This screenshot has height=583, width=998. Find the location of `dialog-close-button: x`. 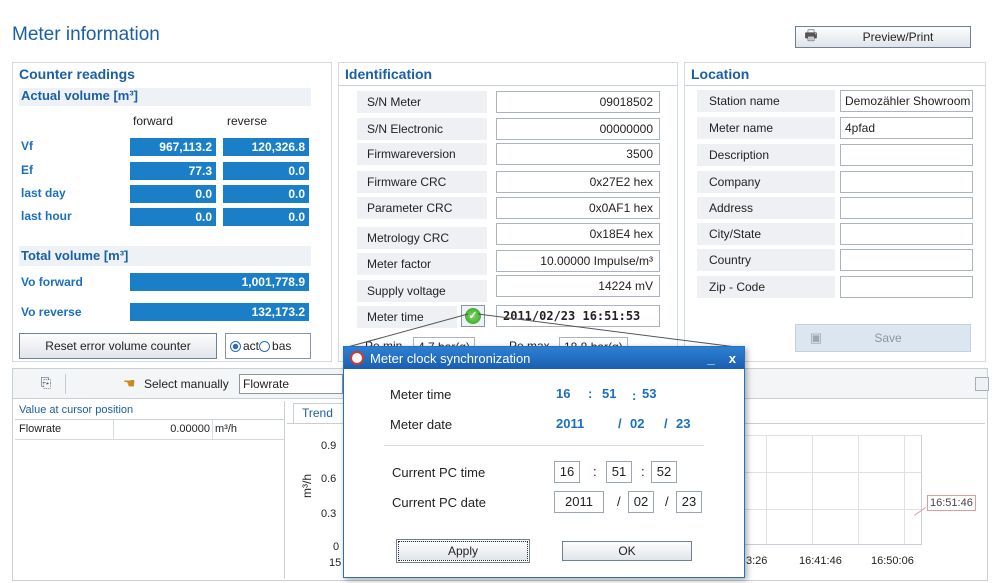

dialog-close-button: x is located at coordinates (732, 358).